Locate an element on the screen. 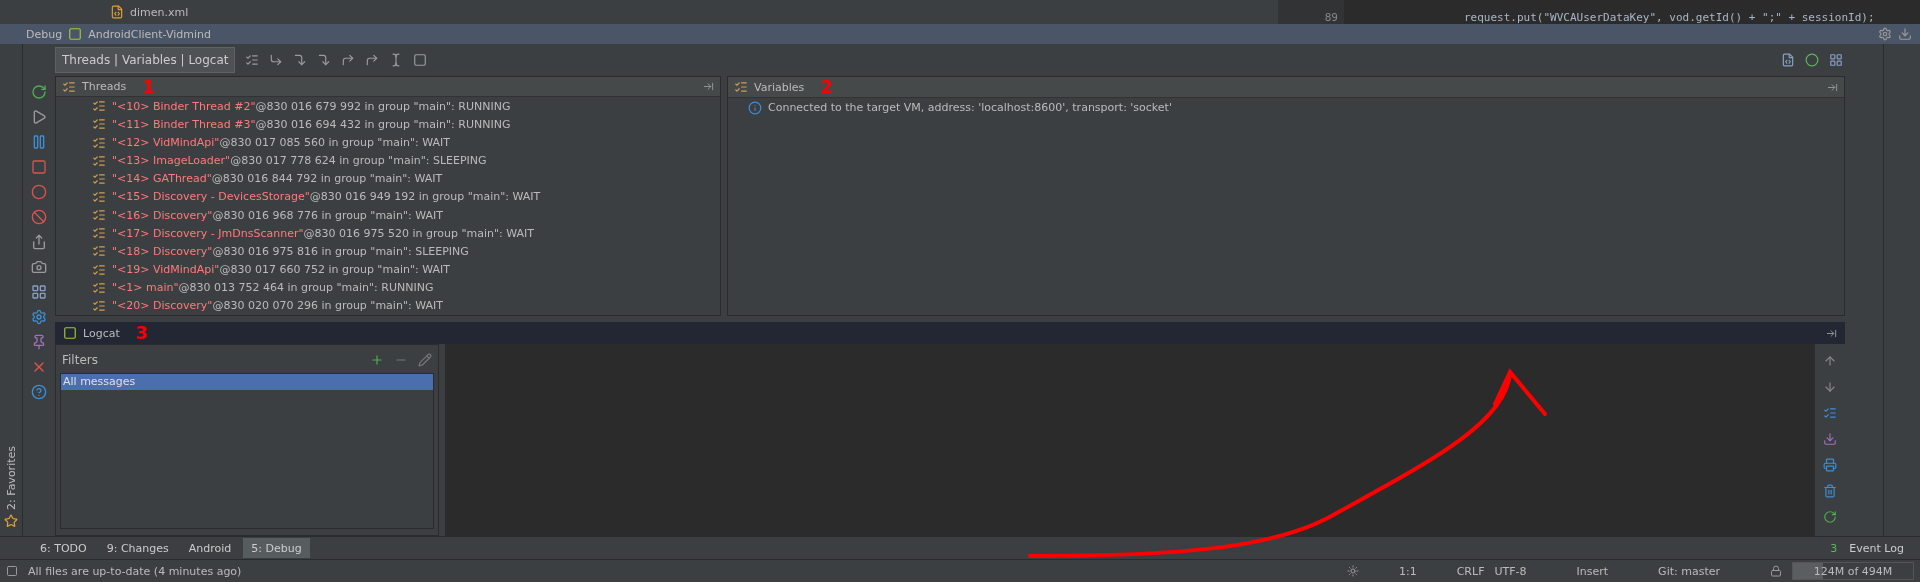  down-icon is located at coordinates (1830, 387).